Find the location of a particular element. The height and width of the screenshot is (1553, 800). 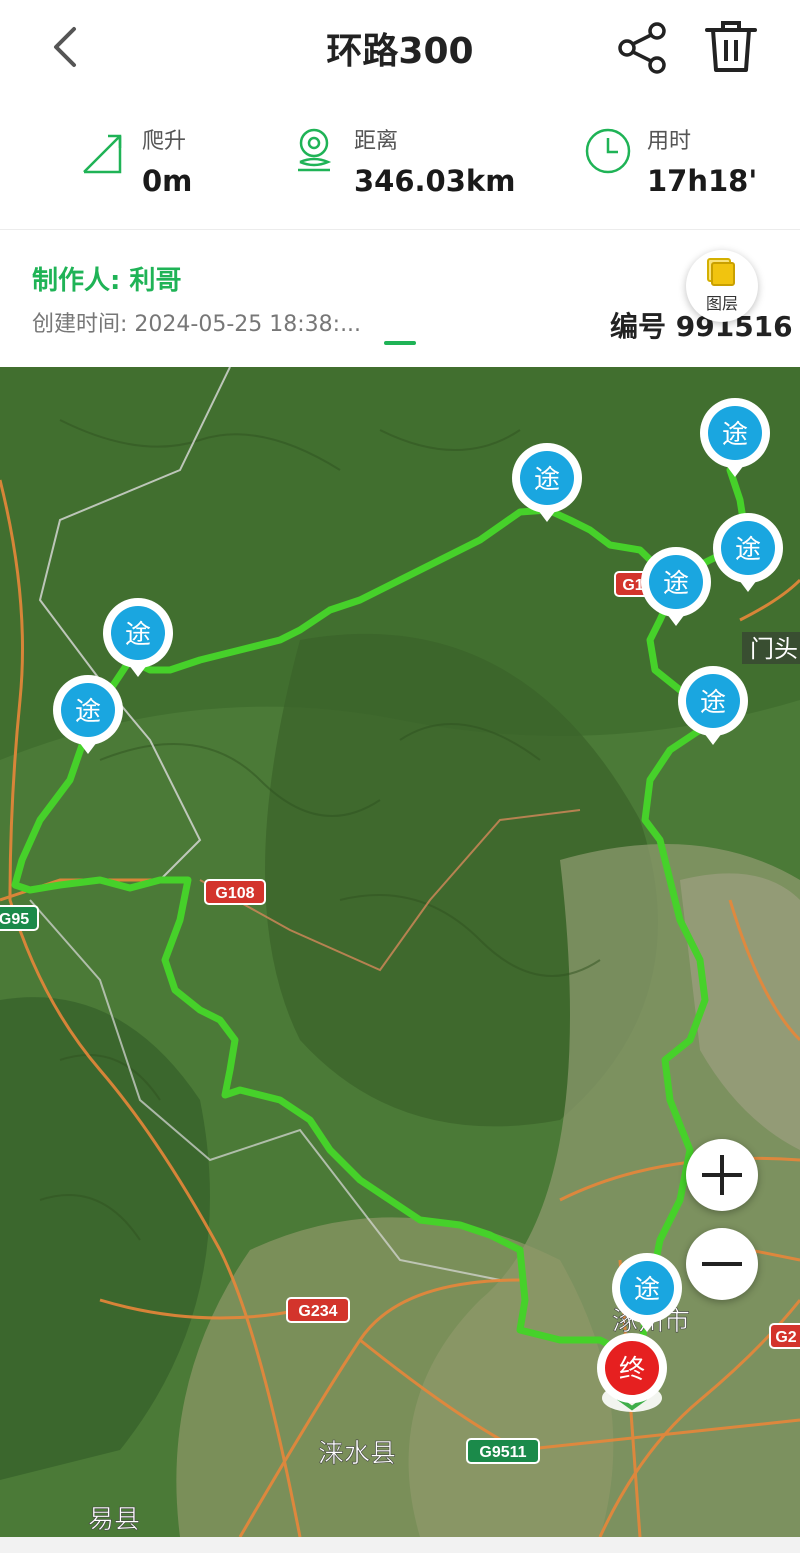

delete-button is located at coordinates (731, 47).